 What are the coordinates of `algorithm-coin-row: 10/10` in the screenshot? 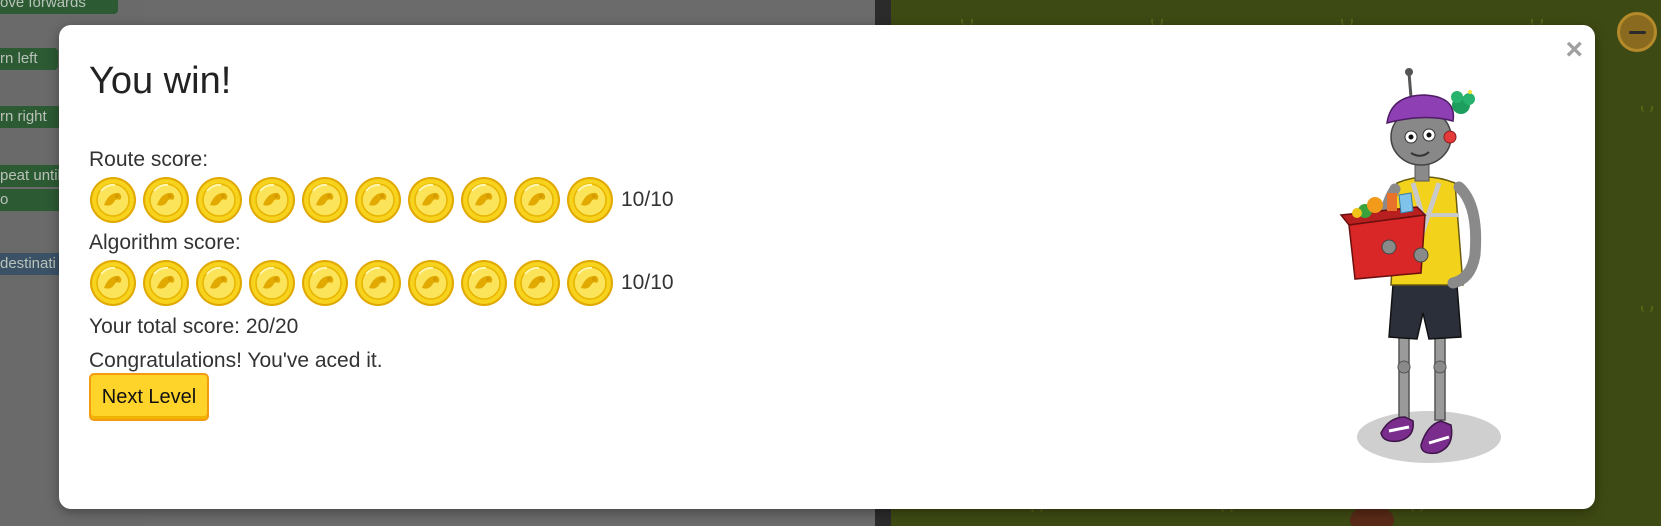 It's located at (381, 283).